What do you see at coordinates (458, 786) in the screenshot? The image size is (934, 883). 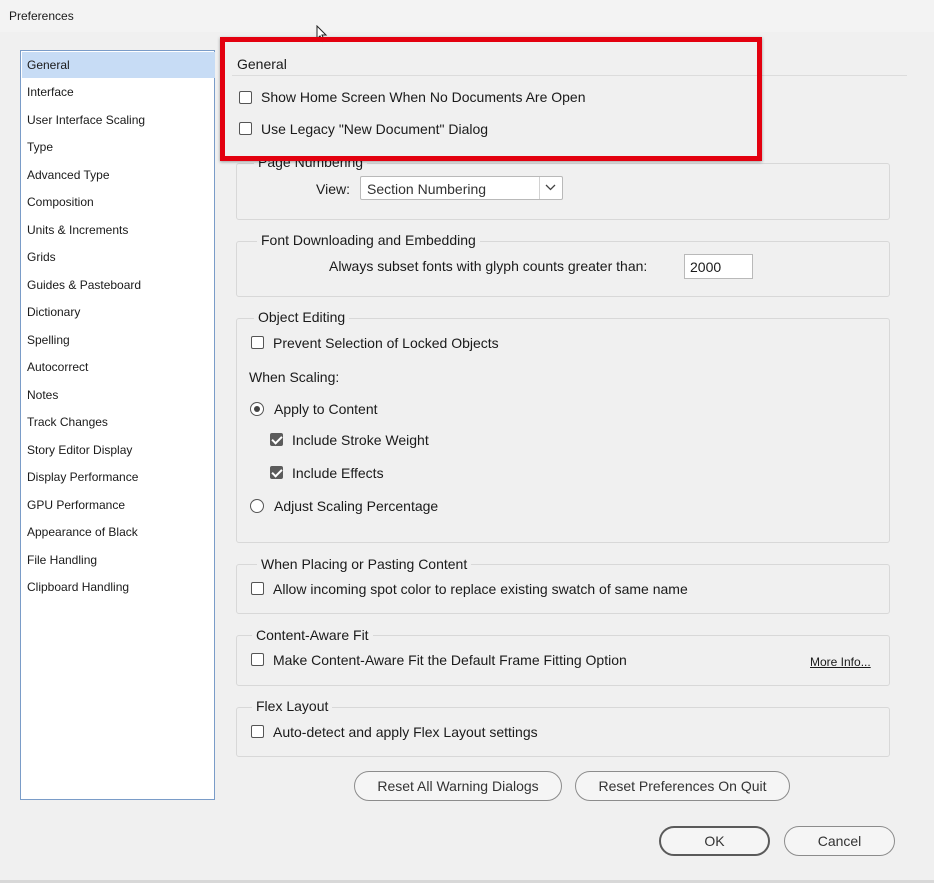 I see `reset-warning-dialogs-button: Reset All Warning Dialogs` at bounding box center [458, 786].